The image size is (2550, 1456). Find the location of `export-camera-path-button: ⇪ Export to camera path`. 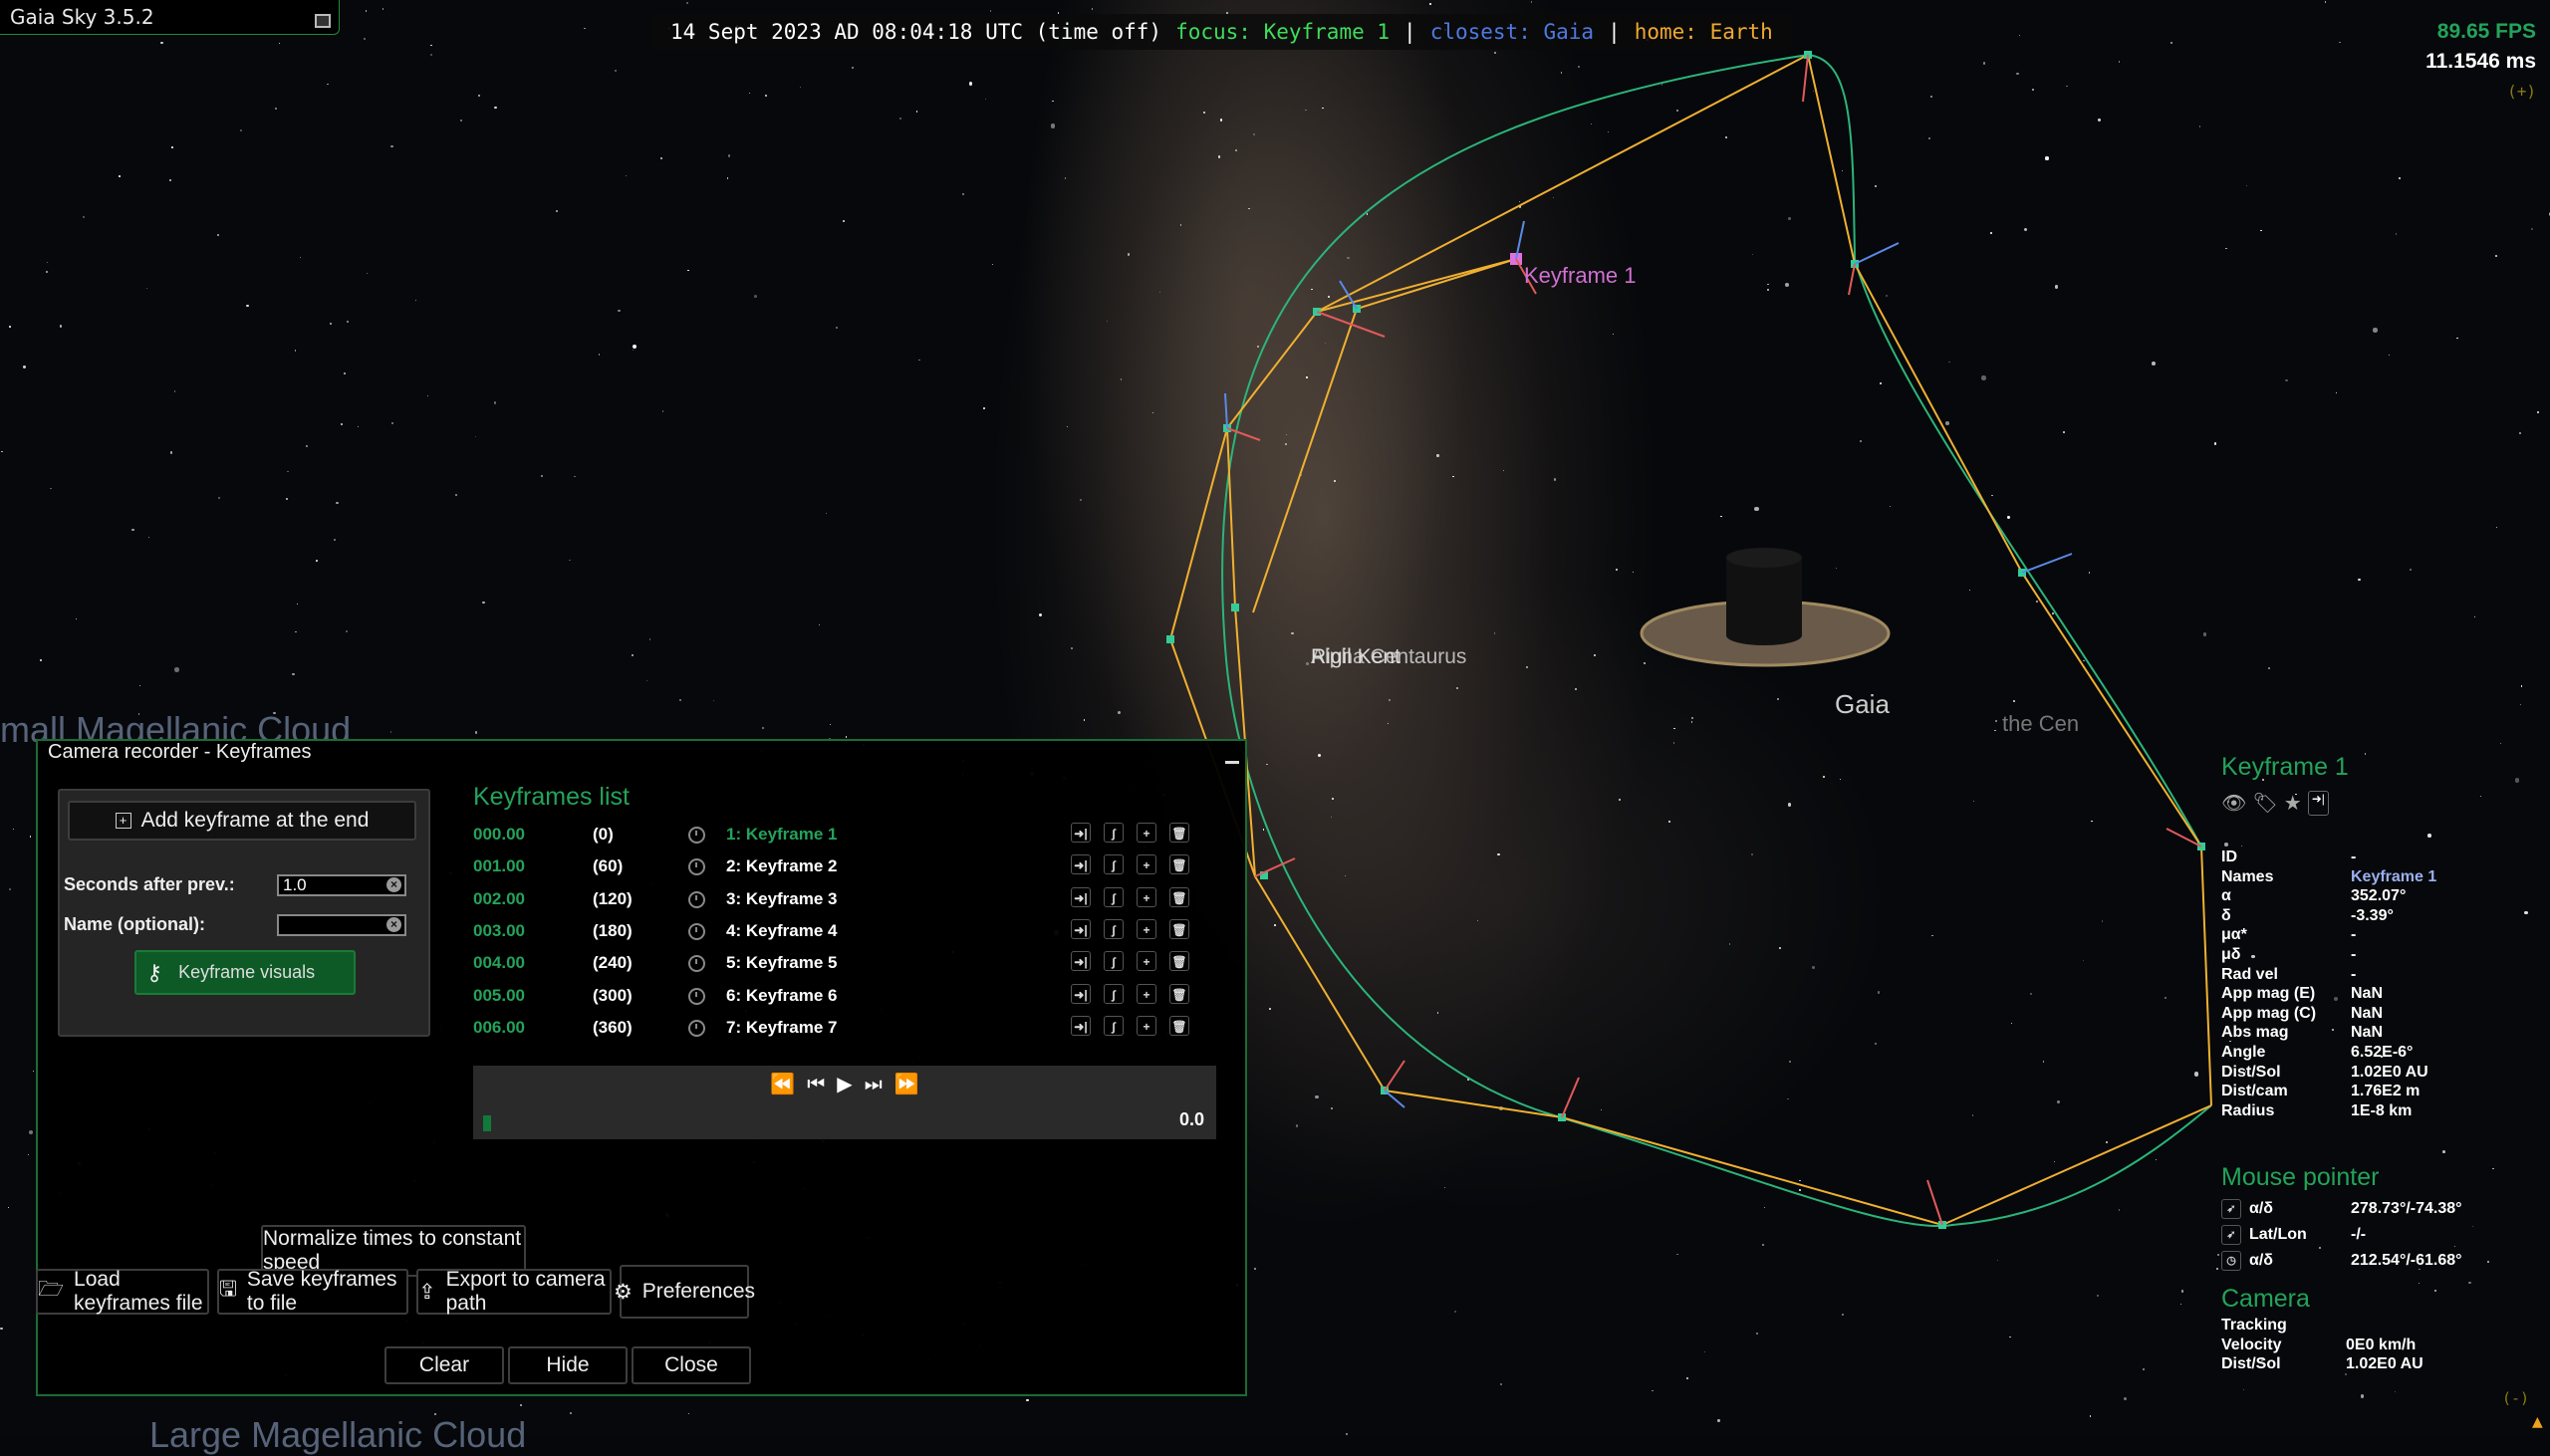

export-camera-path-button: ⇪ Export to camera path is located at coordinates (514, 1291).